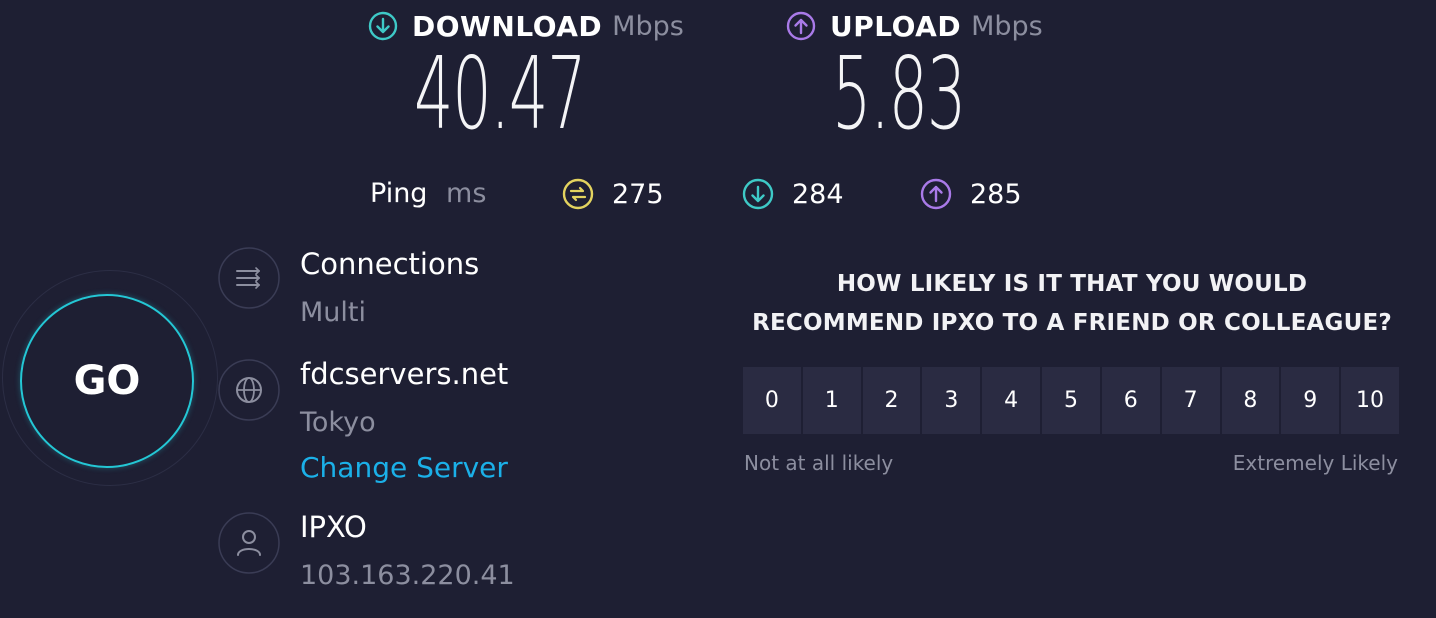  What do you see at coordinates (107, 381) in the screenshot?
I see `go-button: GO` at bounding box center [107, 381].